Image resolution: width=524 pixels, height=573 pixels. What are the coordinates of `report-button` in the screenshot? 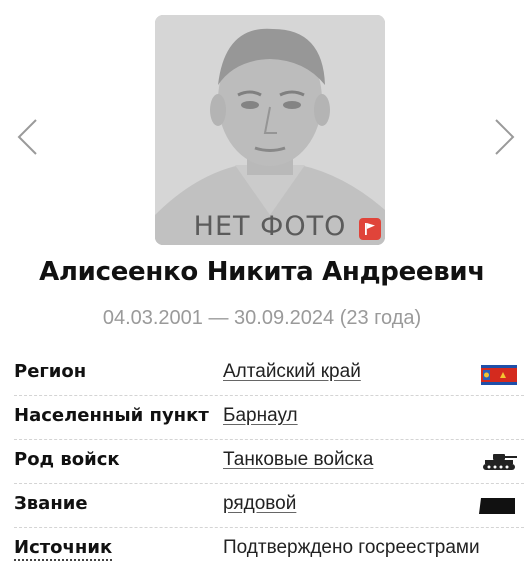 It's located at (370, 229).